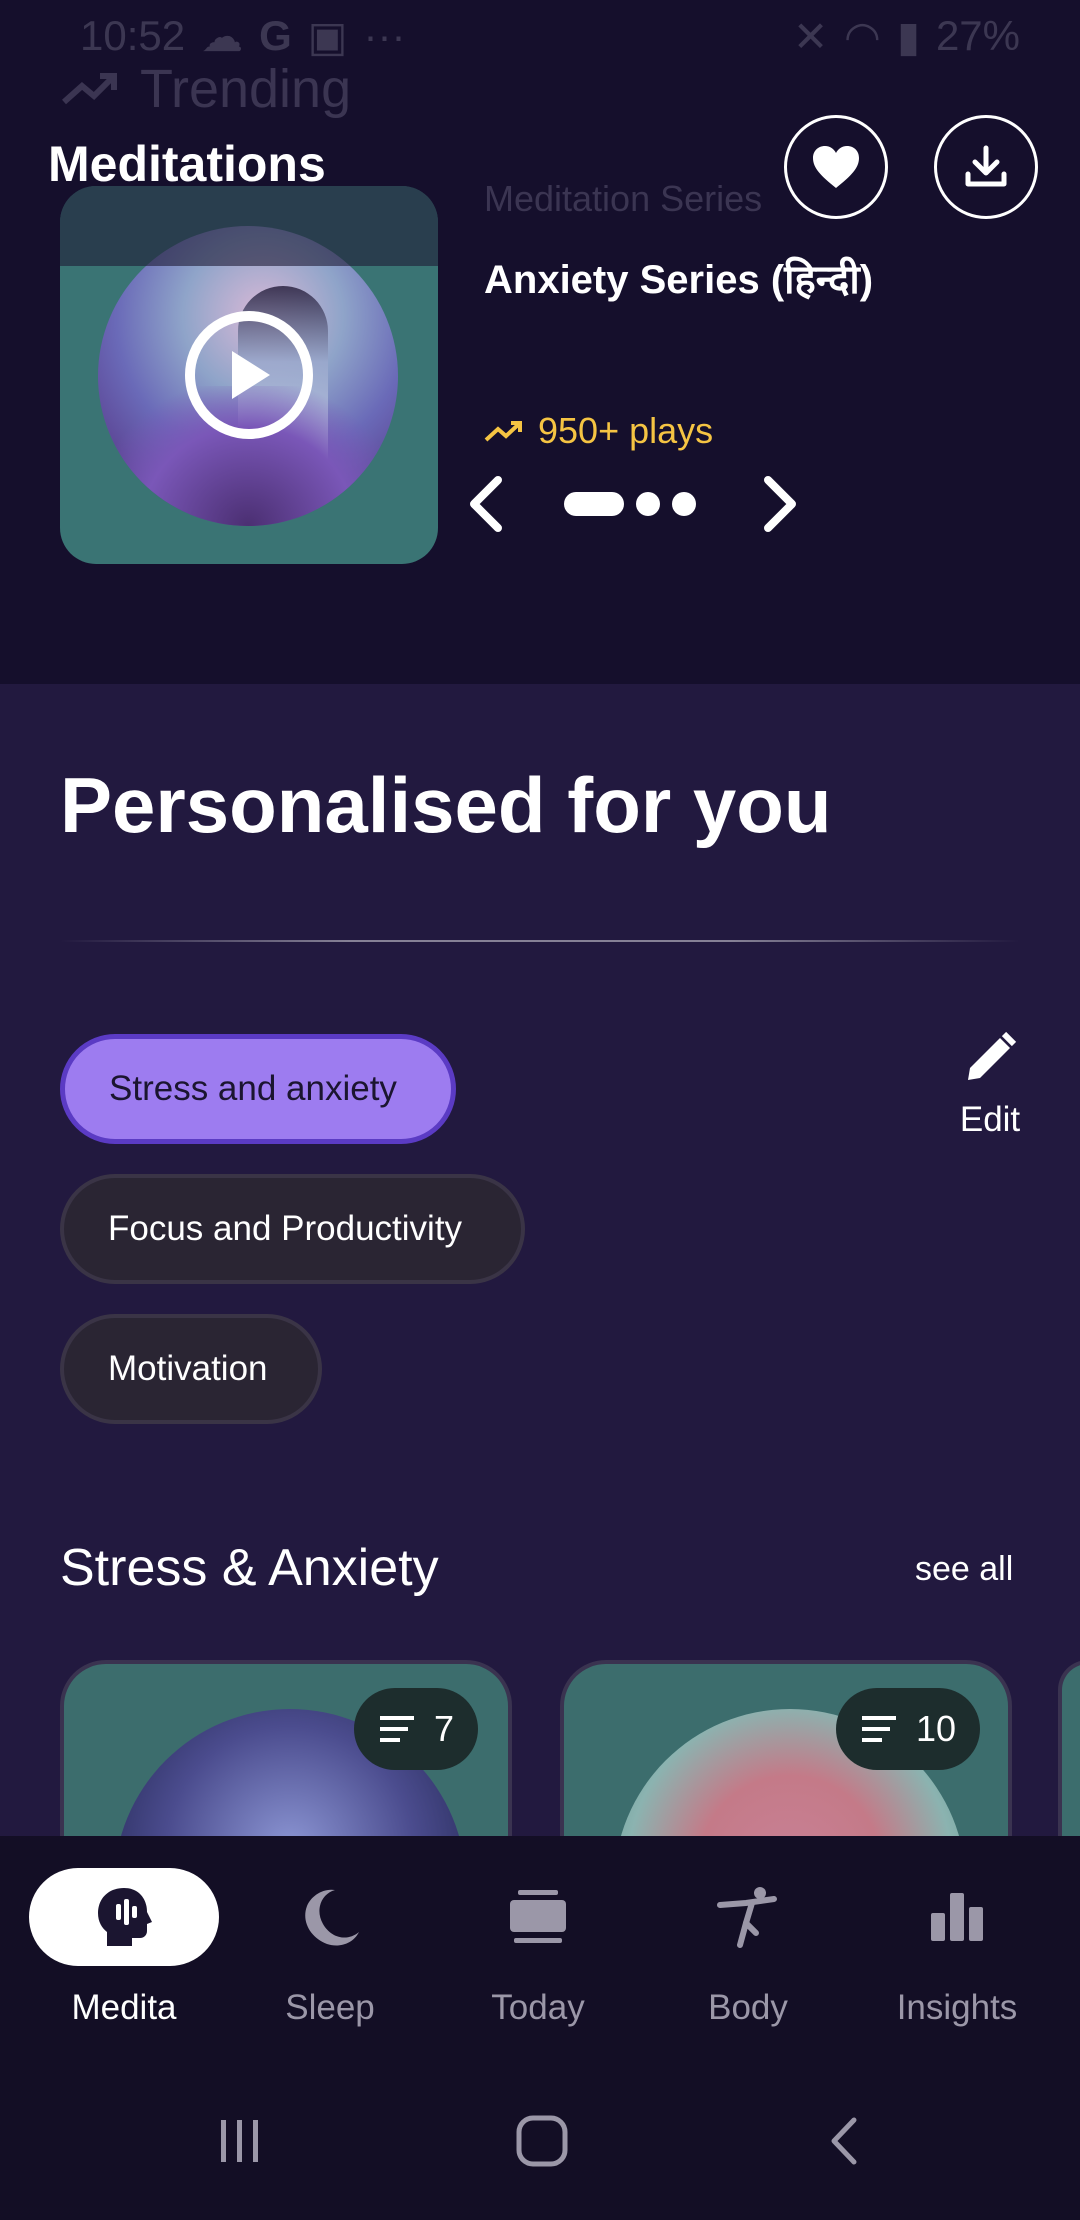 This screenshot has width=1080, height=2220. I want to click on downloads-button, so click(986, 167).